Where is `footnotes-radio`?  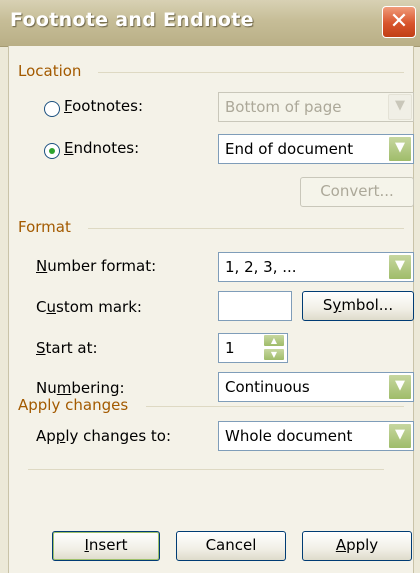 footnotes-radio is located at coordinates (52, 109).